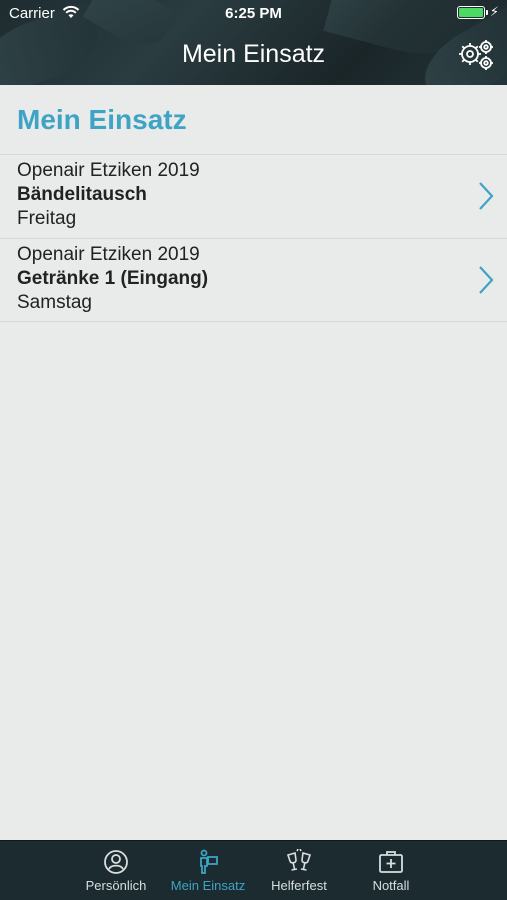 The image size is (507, 900). I want to click on tab-helferfest: Helferfest, so click(299, 870).